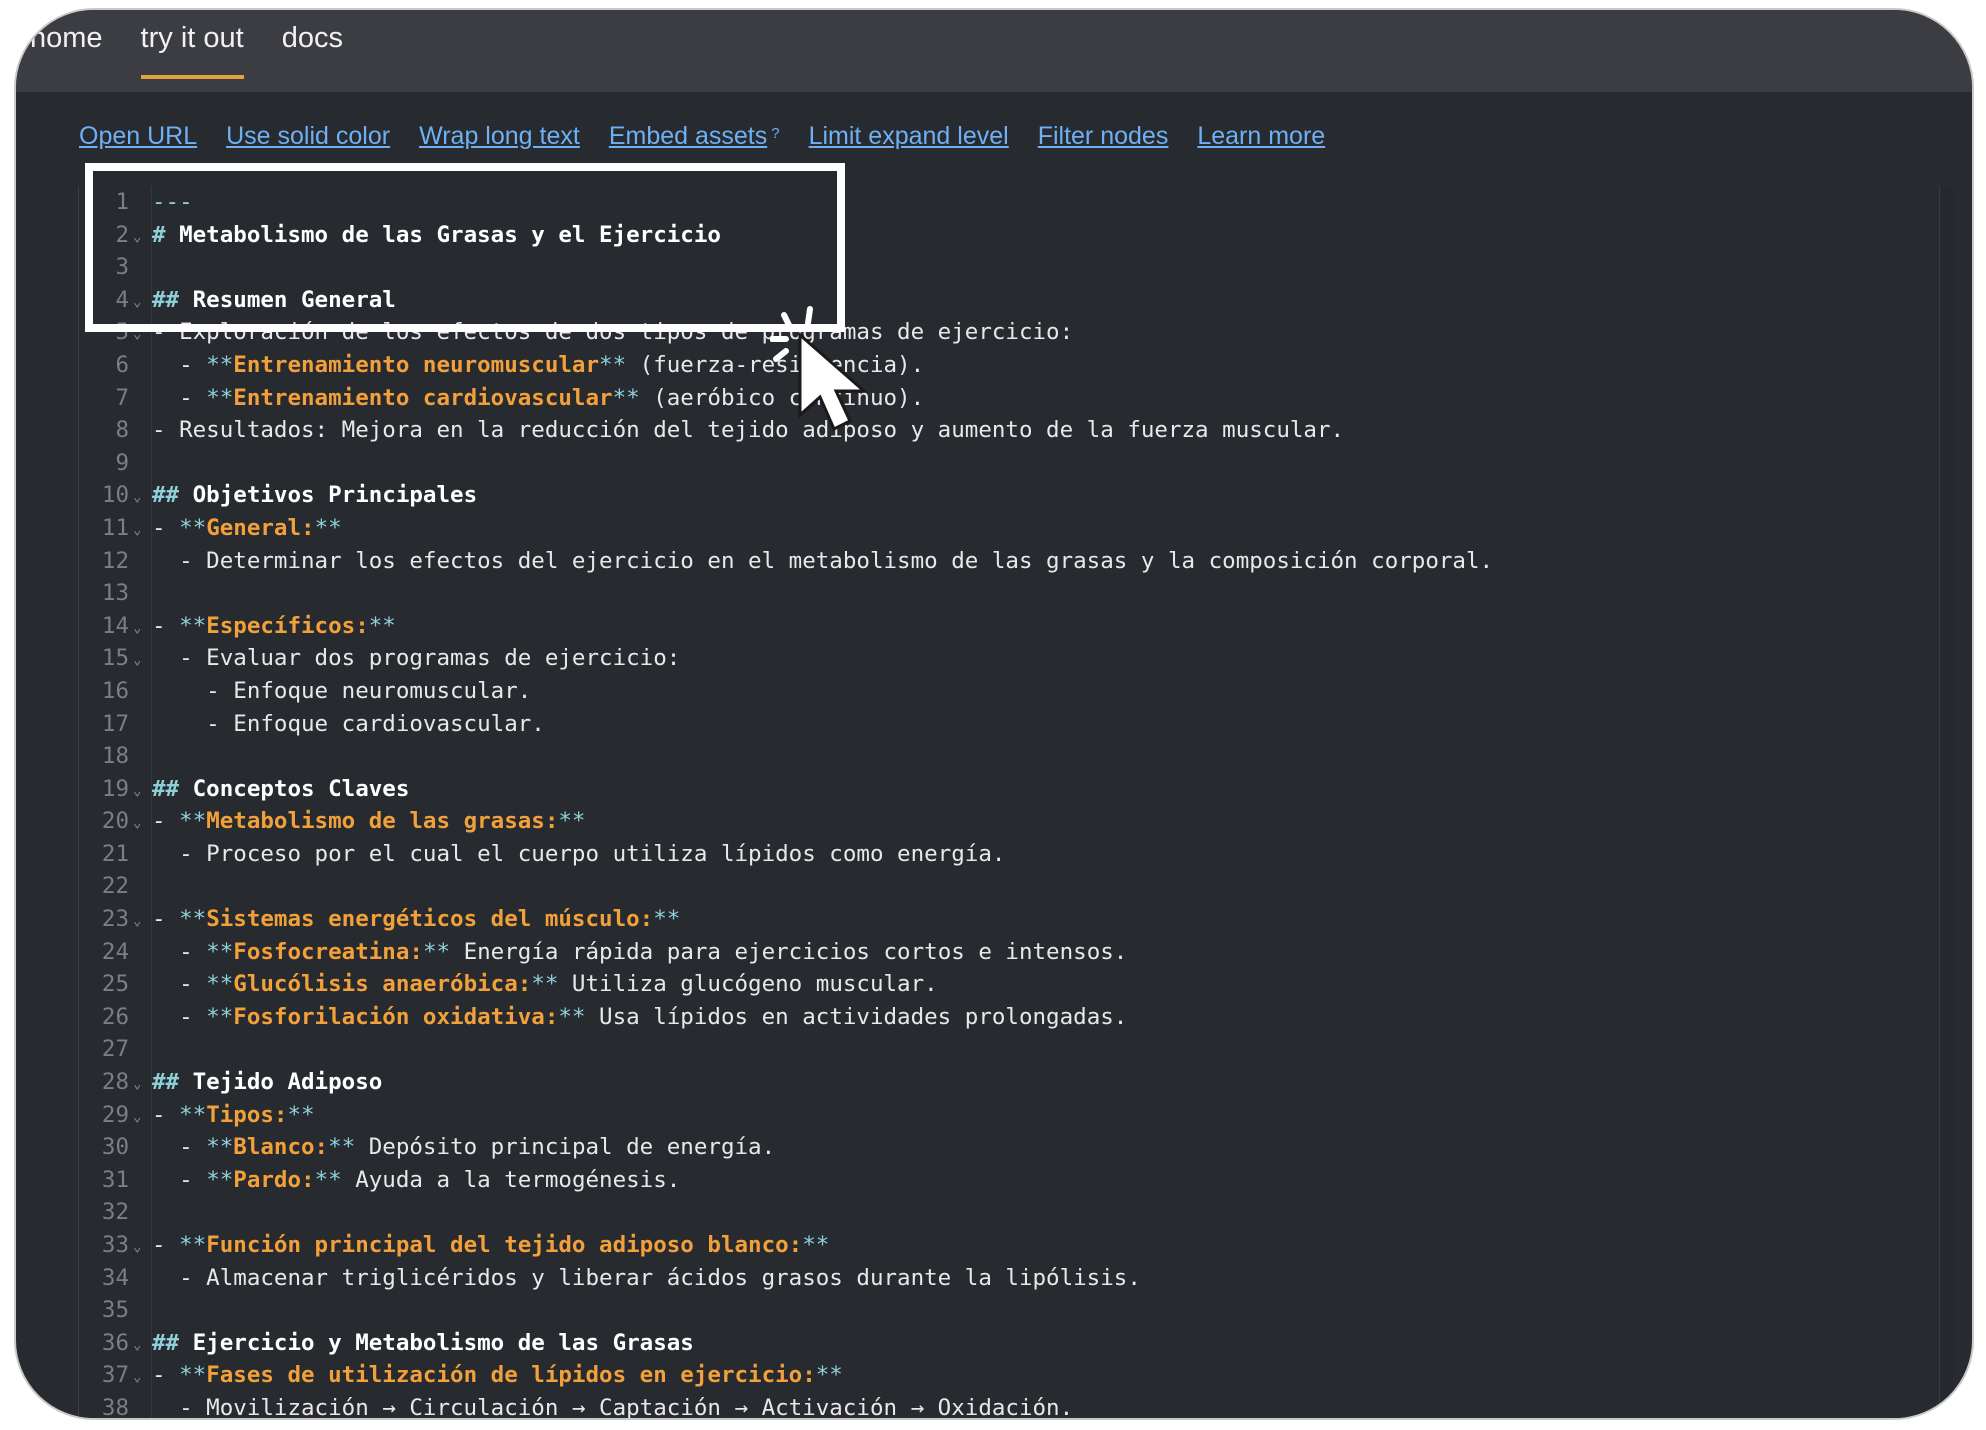 The image size is (1986, 1430). What do you see at coordinates (1008, 1212) in the screenshot?
I see `code-line: 32` at bounding box center [1008, 1212].